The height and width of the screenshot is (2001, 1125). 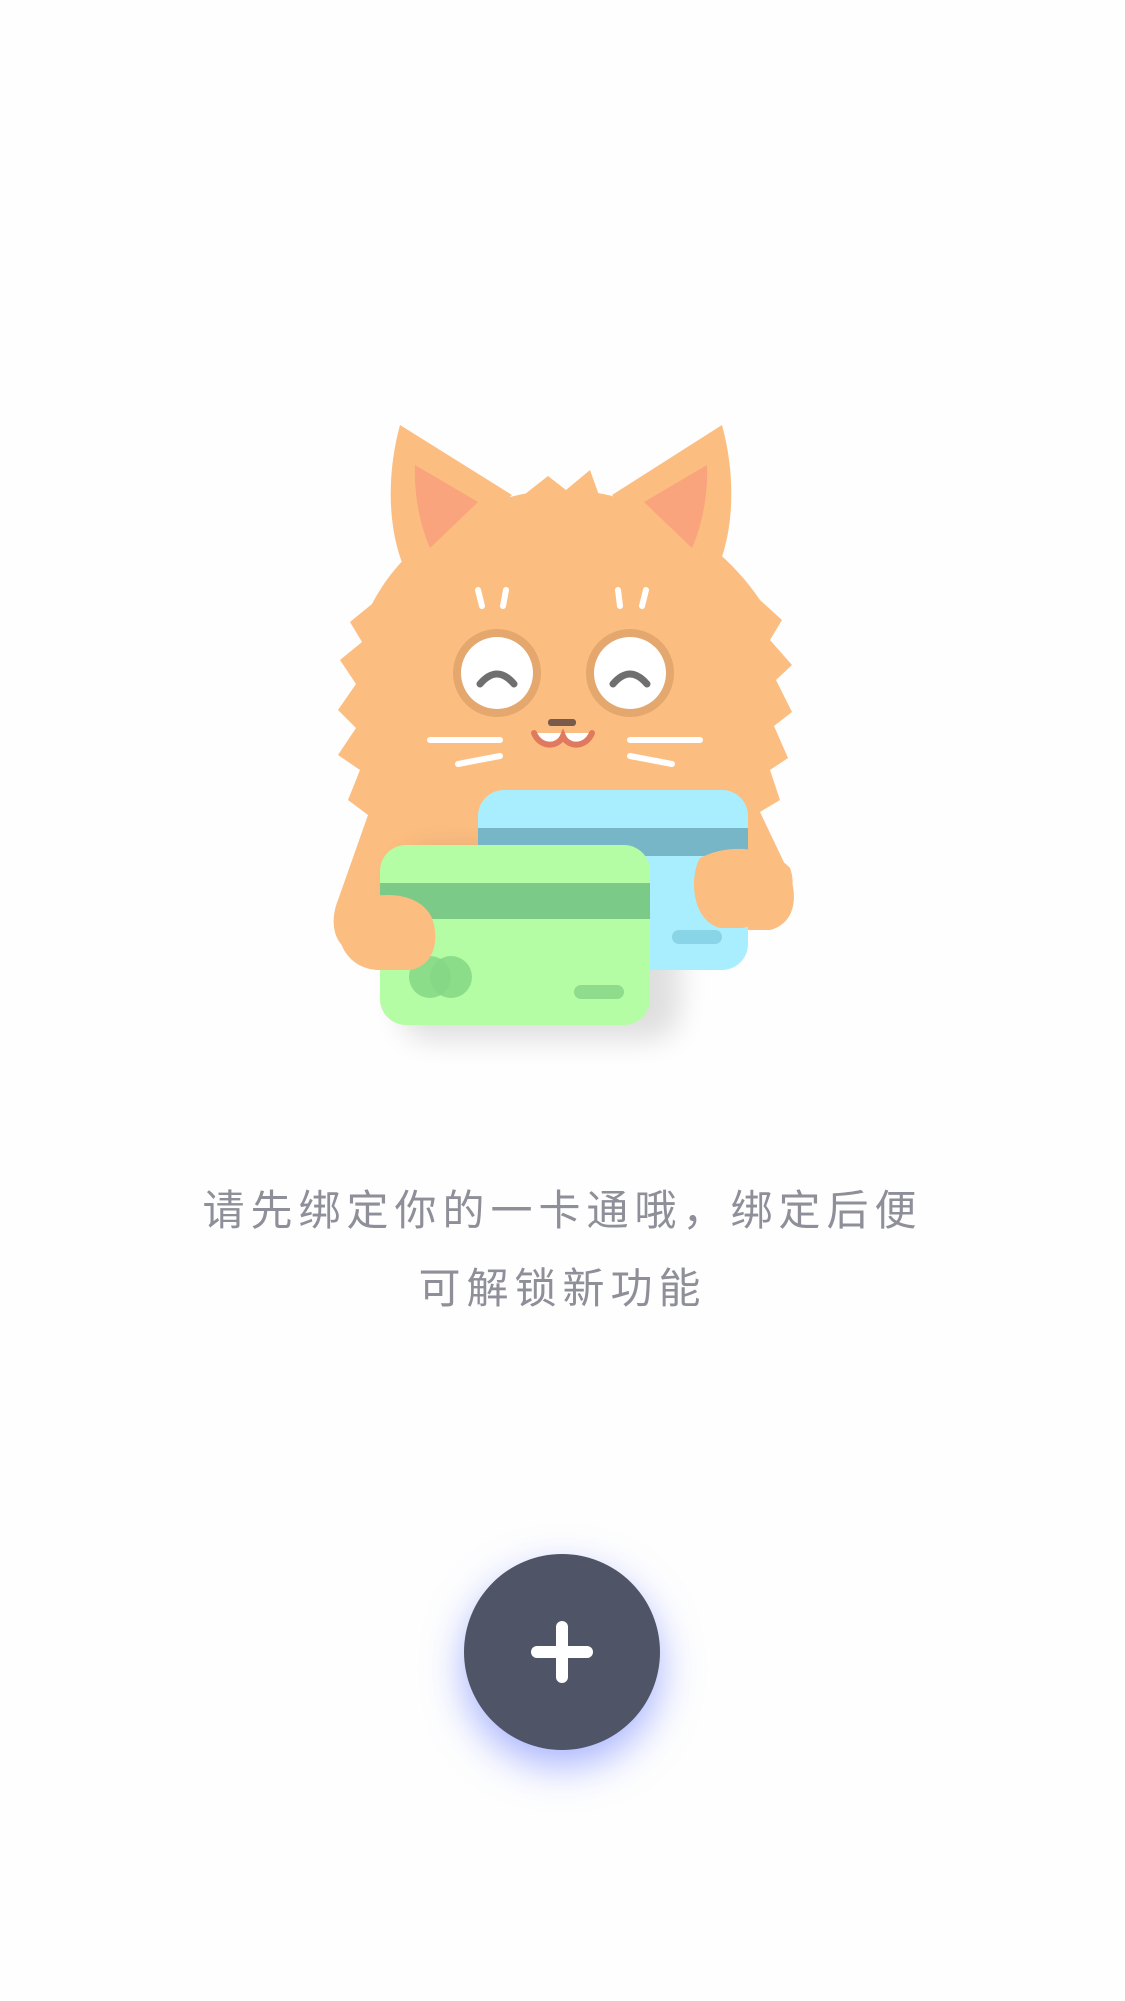 What do you see at coordinates (562, 1210) in the screenshot?
I see `message-line-1: 请先绑定你的一卡通哦，绑定后便` at bounding box center [562, 1210].